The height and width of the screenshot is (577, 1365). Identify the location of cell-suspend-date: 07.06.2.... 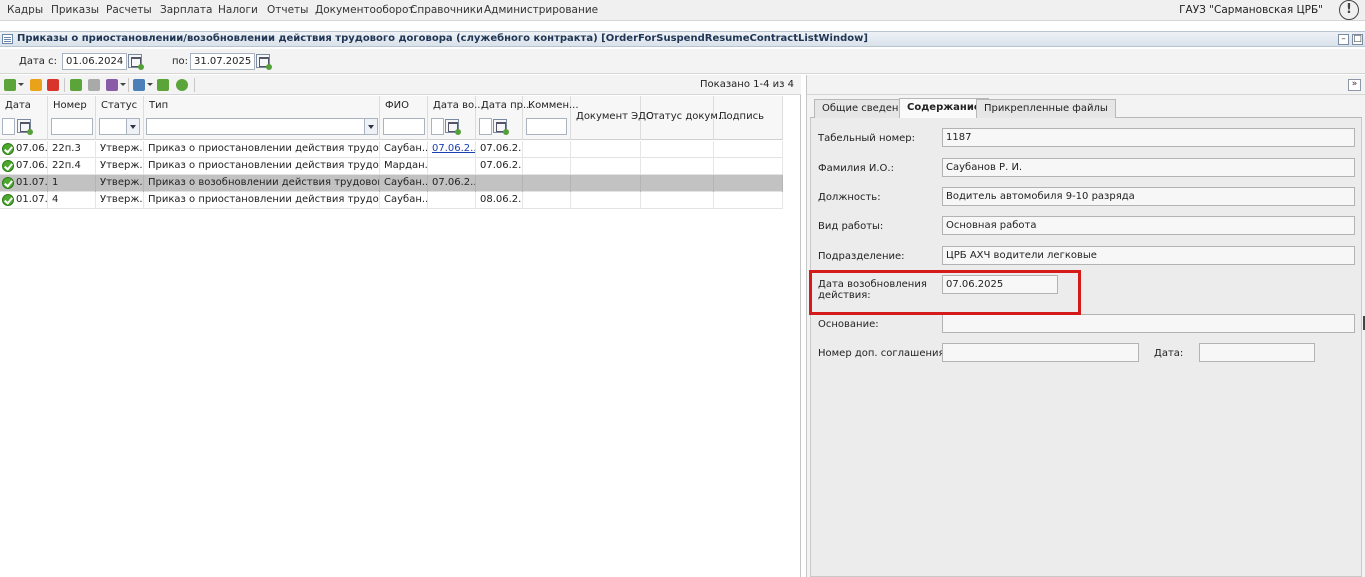
(499, 149).